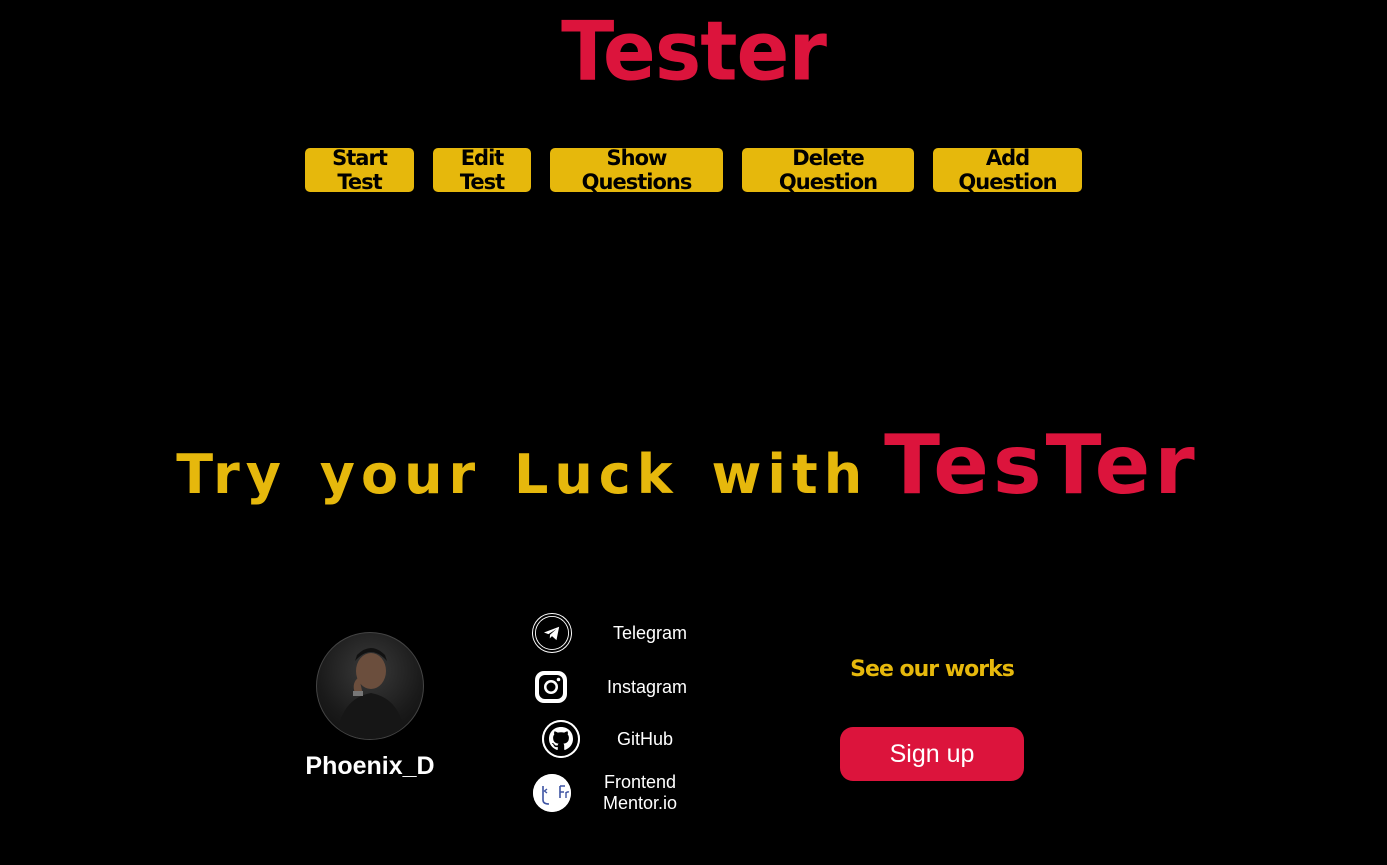  I want to click on hero-brand: TesTer, so click(1041, 465).